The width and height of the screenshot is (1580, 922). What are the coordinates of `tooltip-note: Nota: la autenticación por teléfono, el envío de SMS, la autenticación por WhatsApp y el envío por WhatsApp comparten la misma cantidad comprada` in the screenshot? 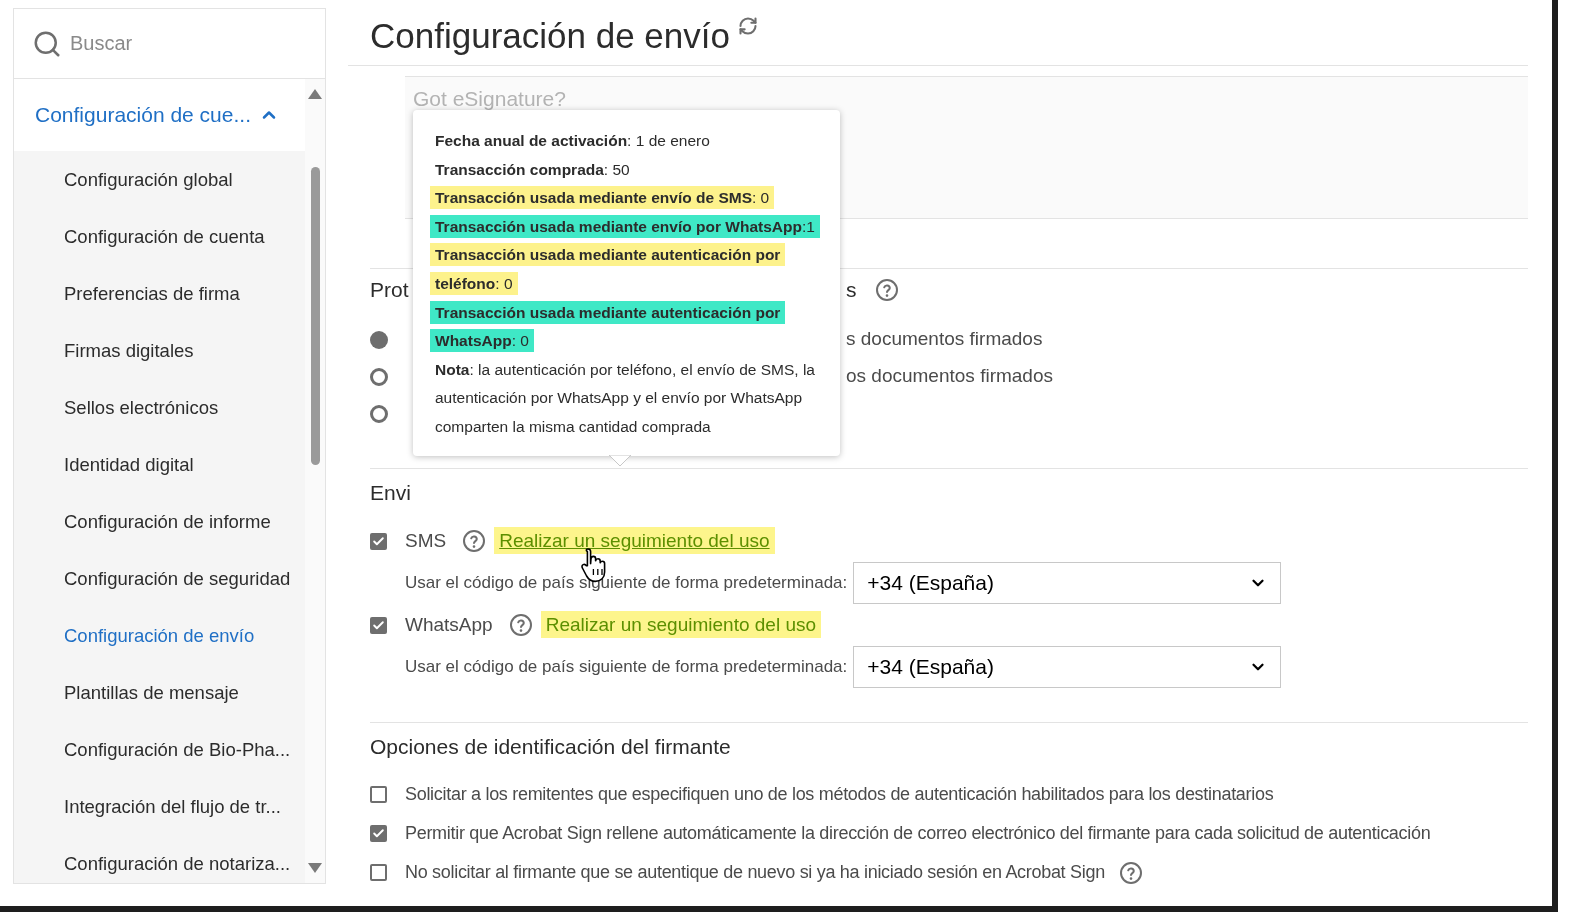 It's located at (625, 398).